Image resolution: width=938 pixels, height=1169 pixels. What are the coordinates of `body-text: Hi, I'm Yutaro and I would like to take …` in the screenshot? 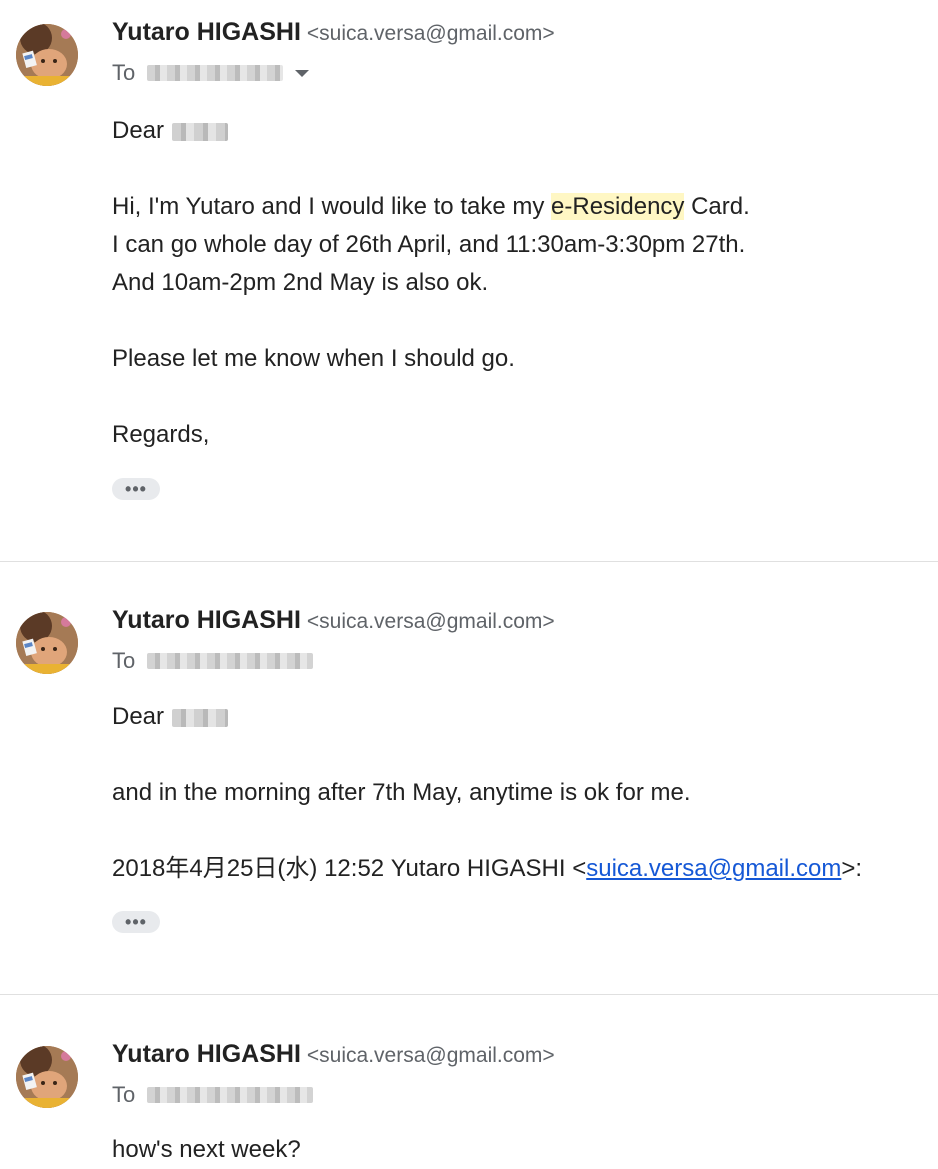 It's located at (332, 206).